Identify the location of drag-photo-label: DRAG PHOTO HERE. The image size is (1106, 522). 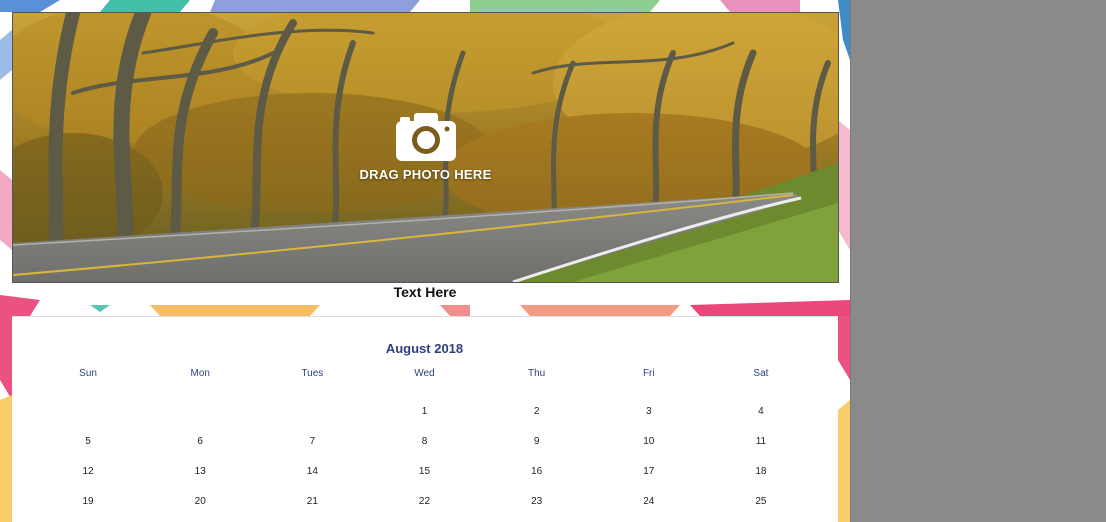
(425, 174).